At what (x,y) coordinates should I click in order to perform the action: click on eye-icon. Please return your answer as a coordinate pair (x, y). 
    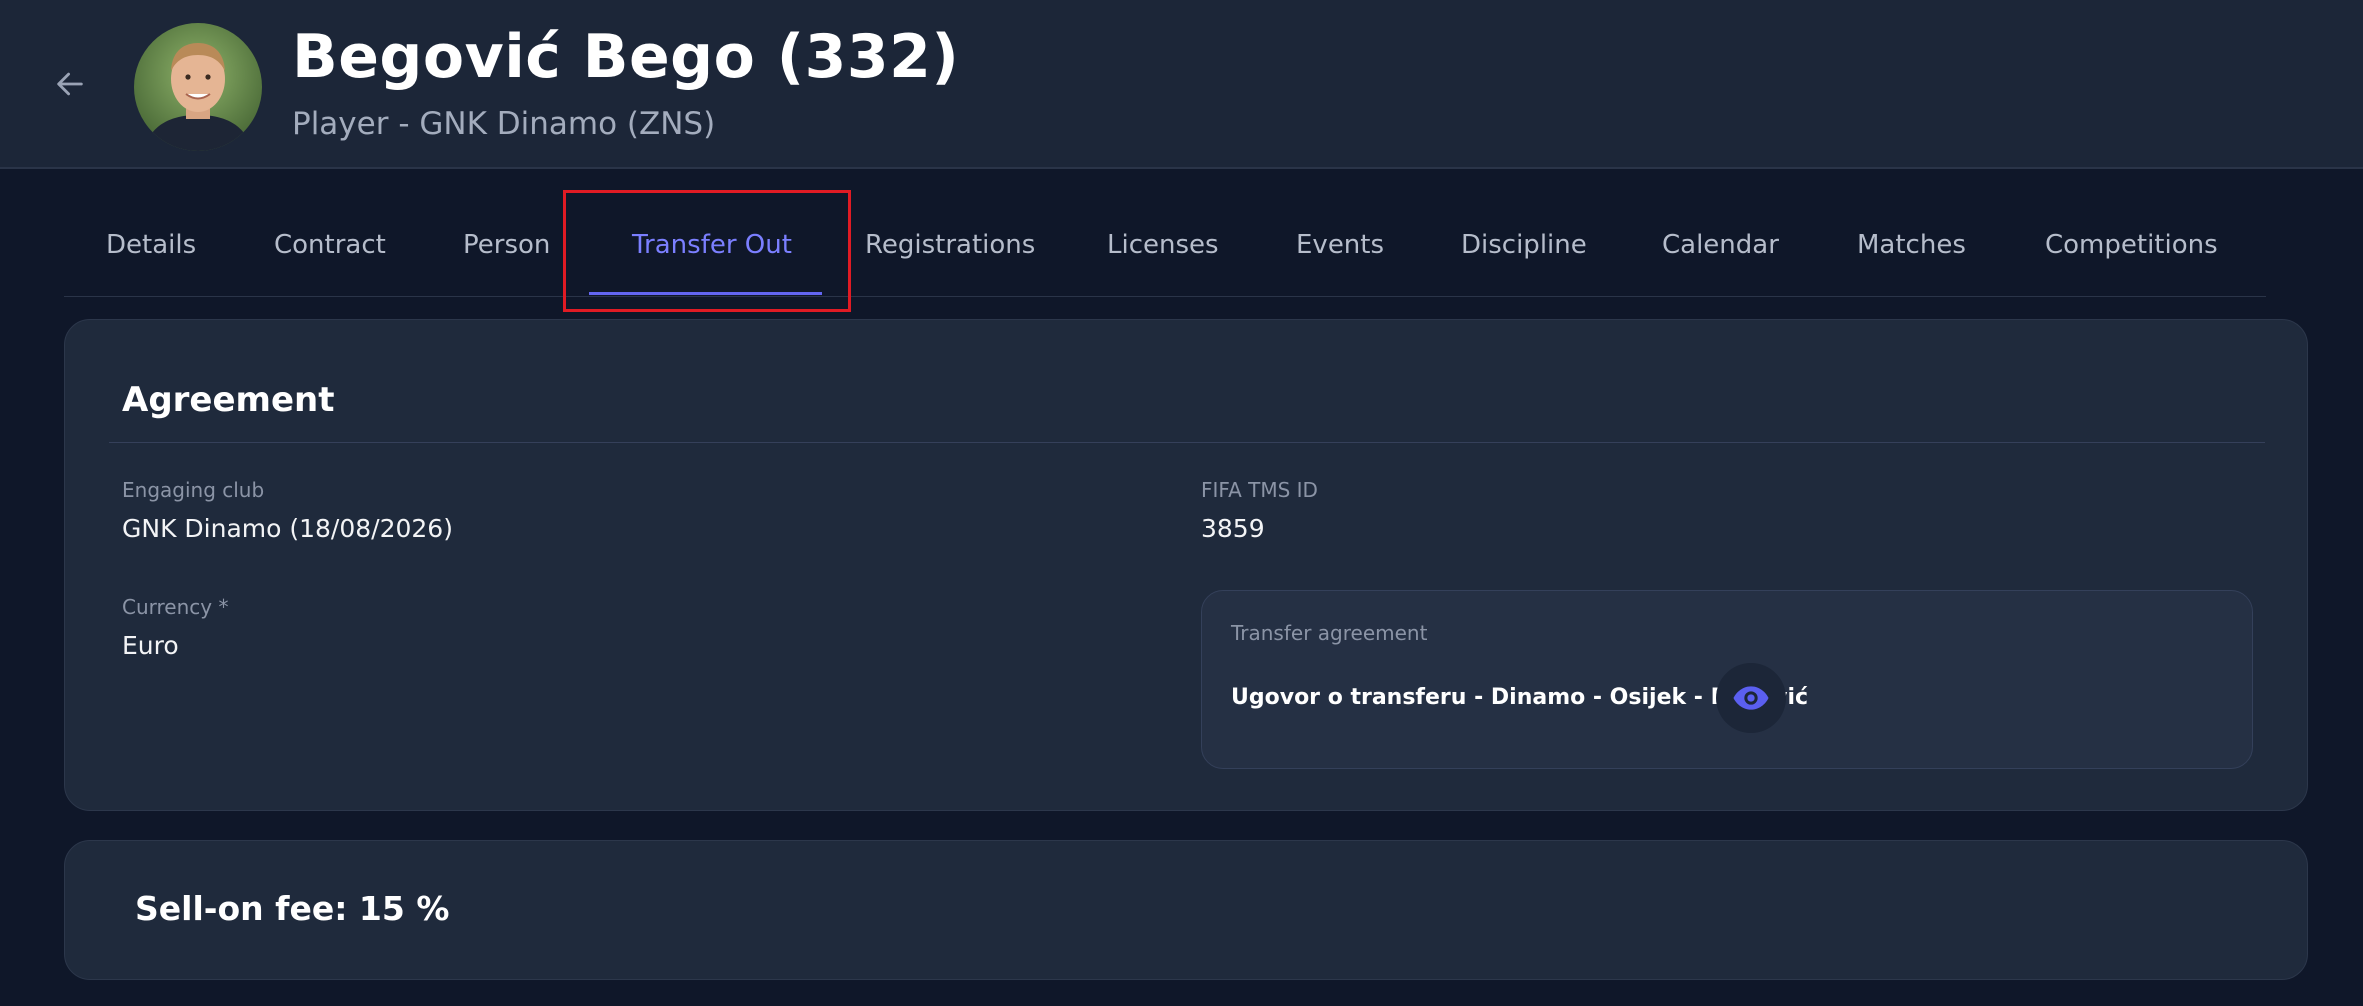
    Looking at the image, I should click on (1751, 698).